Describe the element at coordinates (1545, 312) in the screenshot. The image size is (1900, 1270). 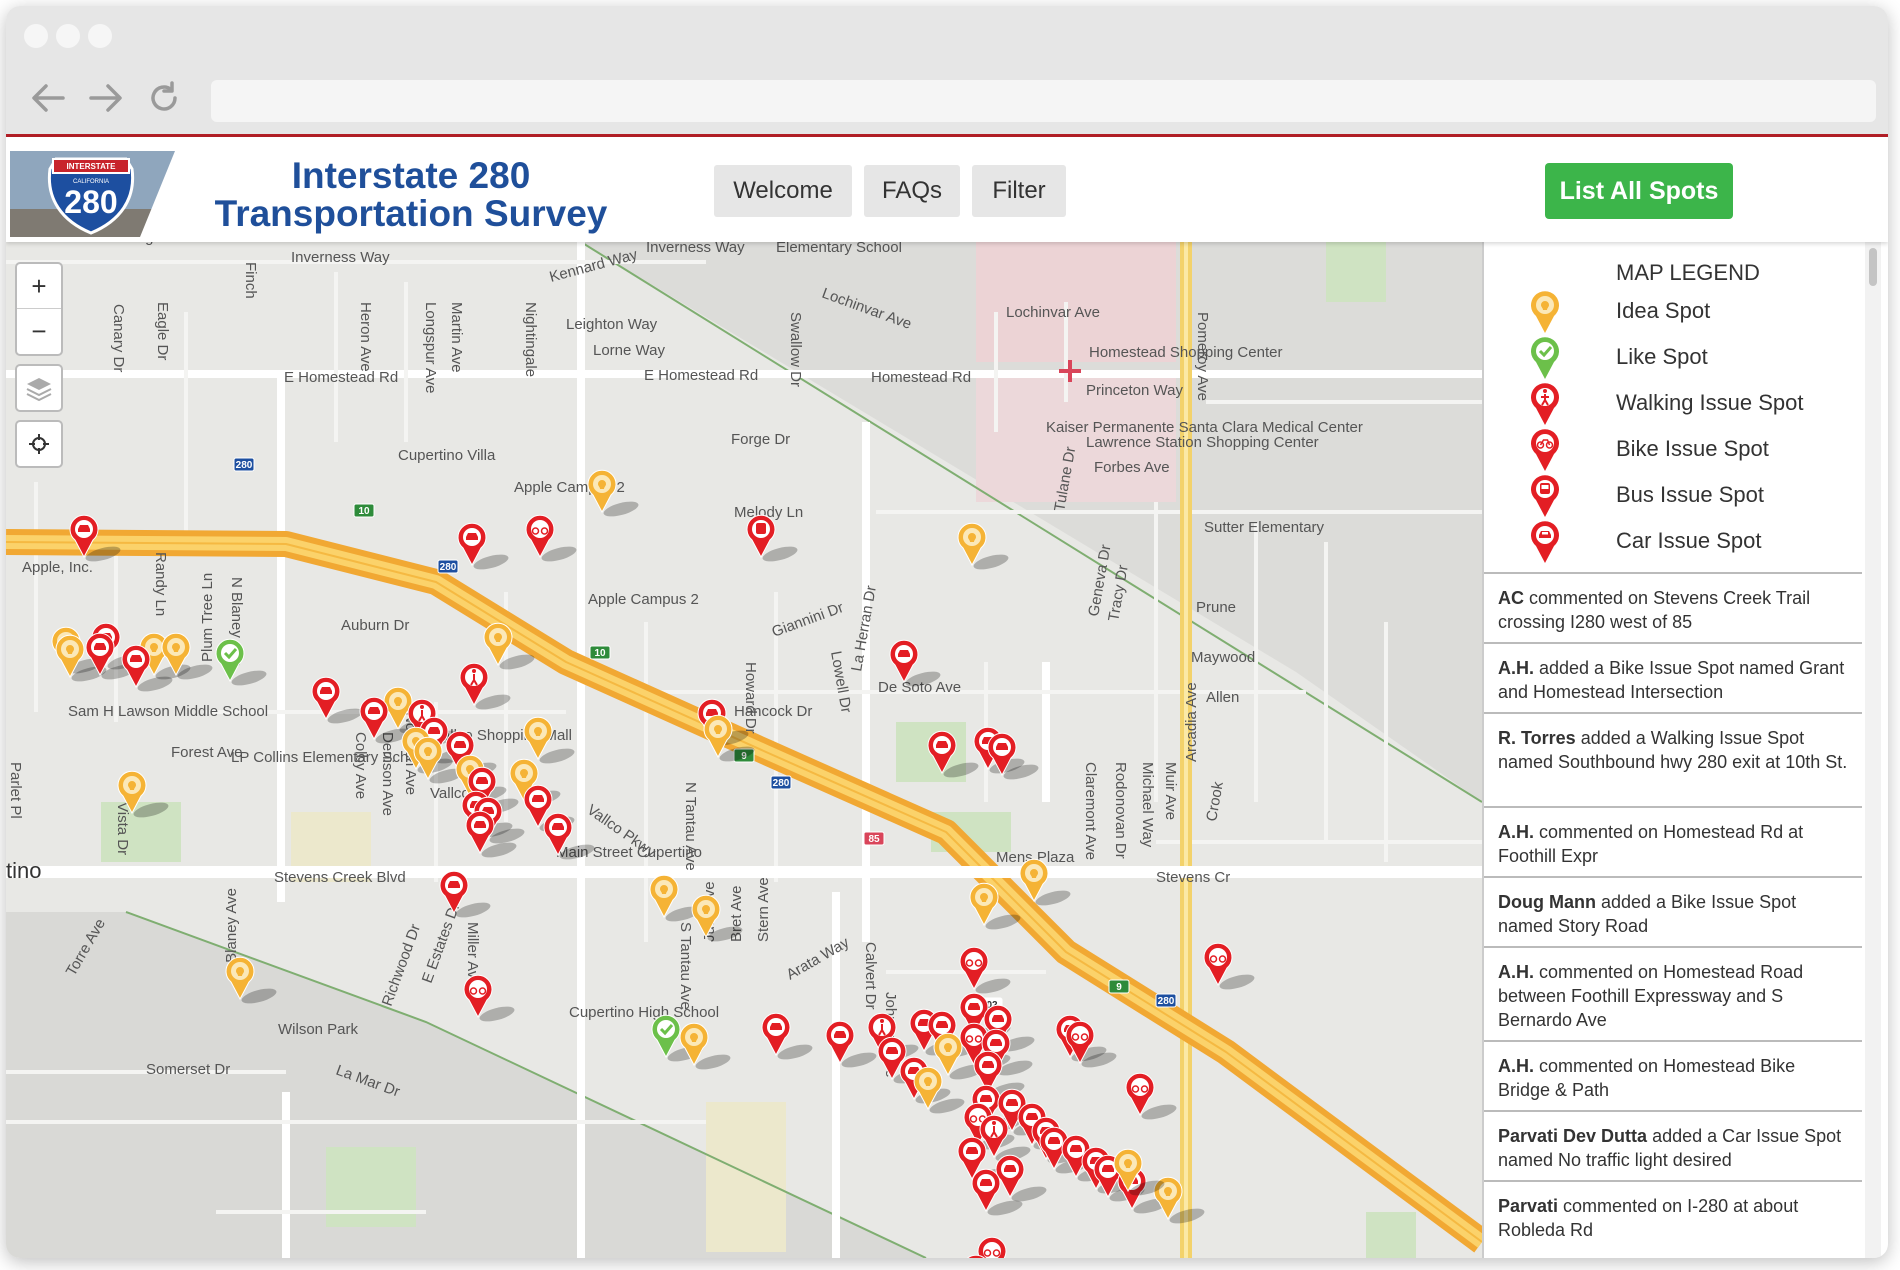
I see `idea-pin-icon` at that location.